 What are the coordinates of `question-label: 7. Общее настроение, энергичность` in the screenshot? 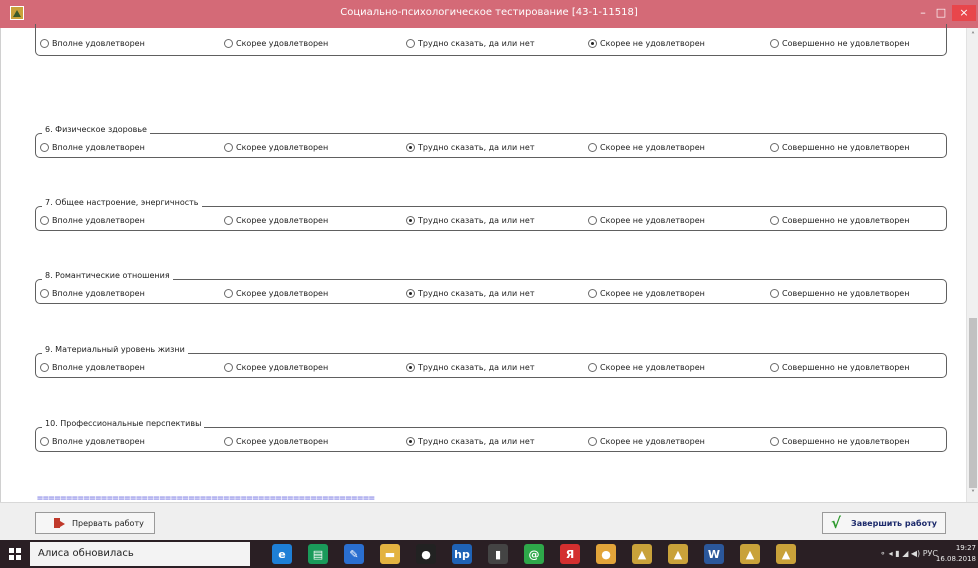 It's located at (122, 202).